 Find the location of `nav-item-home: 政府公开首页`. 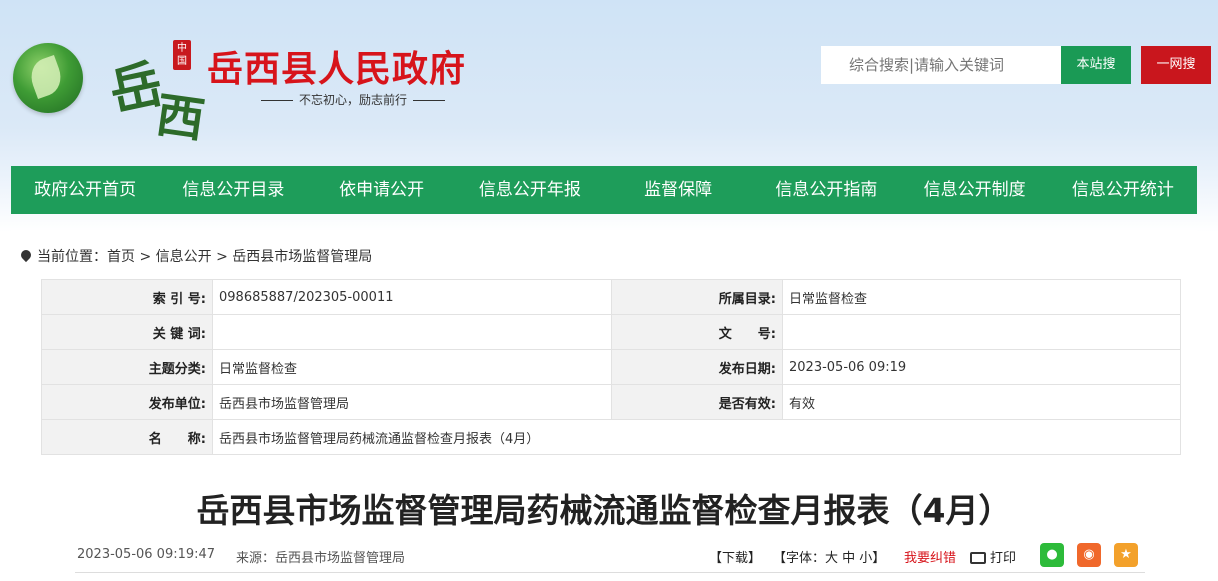

nav-item-home: 政府公开首页 is located at coordinates (85, 190).